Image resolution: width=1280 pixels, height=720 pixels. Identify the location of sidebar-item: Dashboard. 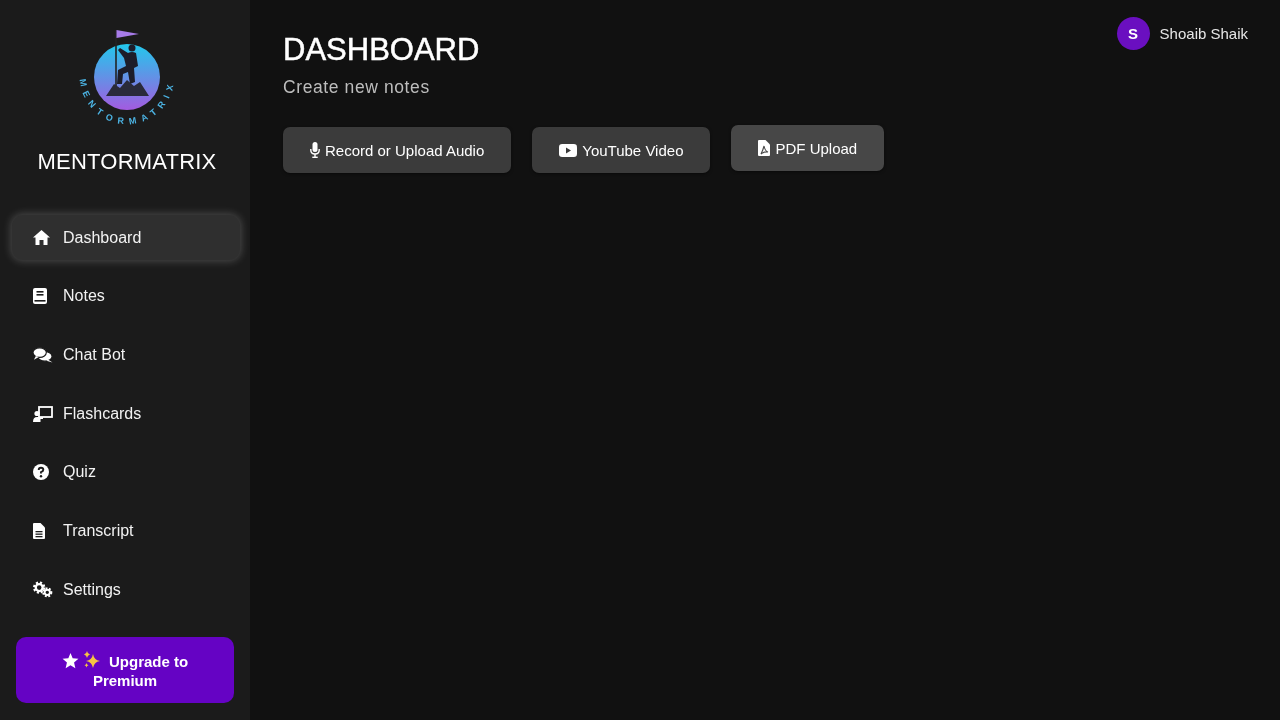
(126, 237).